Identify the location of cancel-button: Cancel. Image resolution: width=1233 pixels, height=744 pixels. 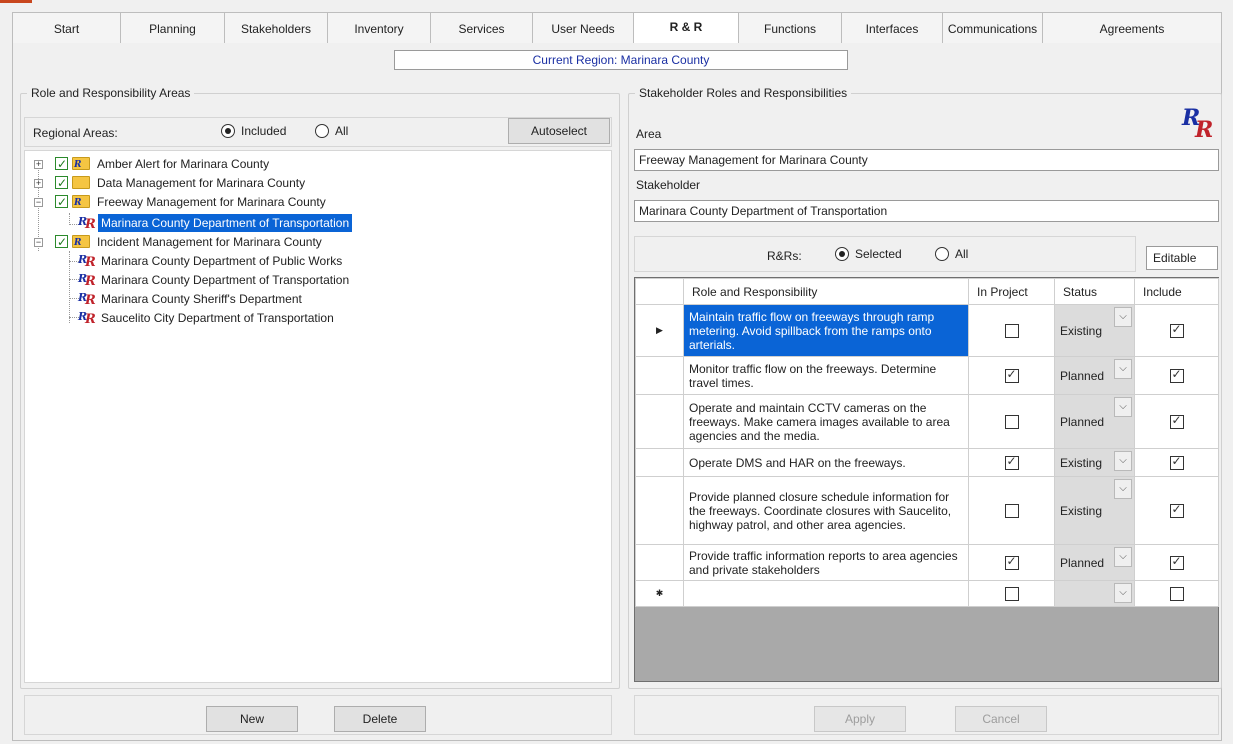
(1001, 719).